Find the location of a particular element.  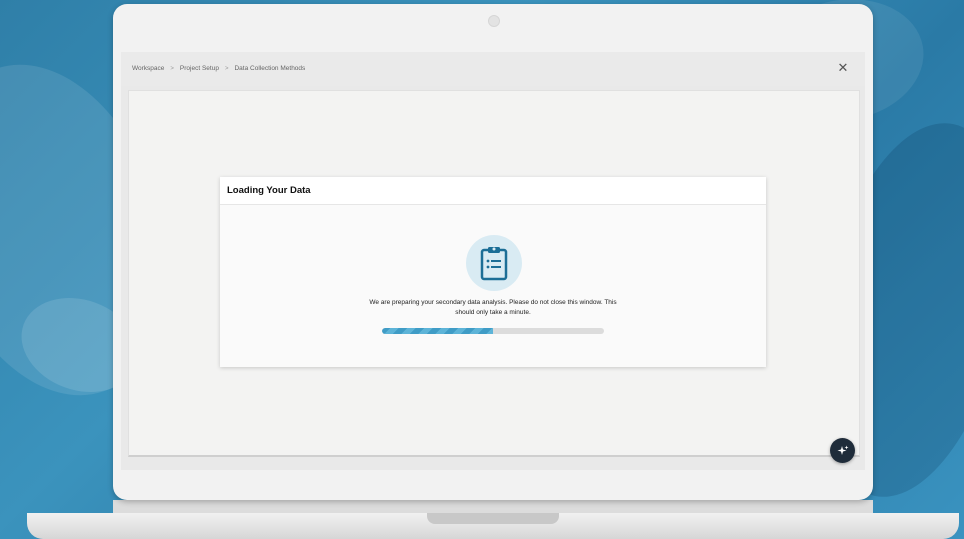

clipboard-list-icon is located at coordinates (494, 263).